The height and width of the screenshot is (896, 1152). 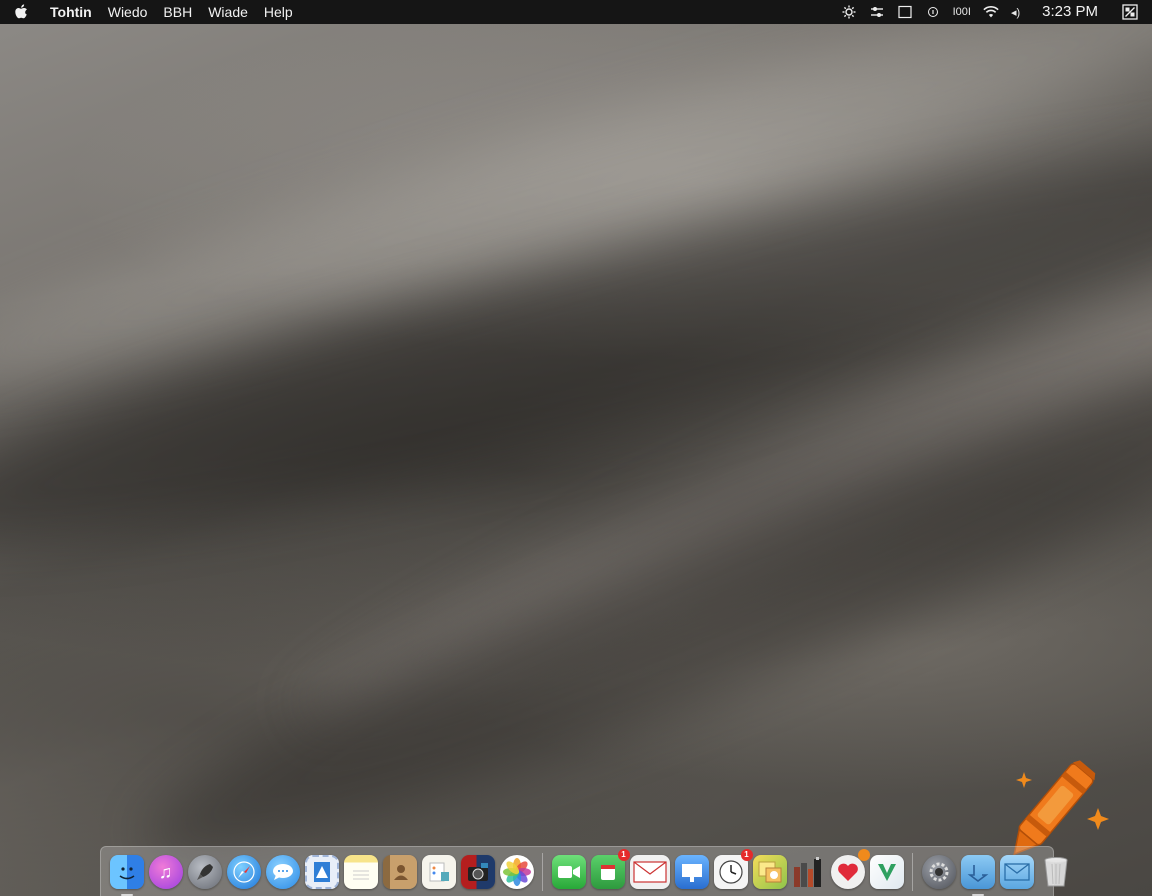 What do you see at coordinates (71, 12) in the screenshot?
I see `menu-app-name: Tohtin` at bounding box center [71, 12].